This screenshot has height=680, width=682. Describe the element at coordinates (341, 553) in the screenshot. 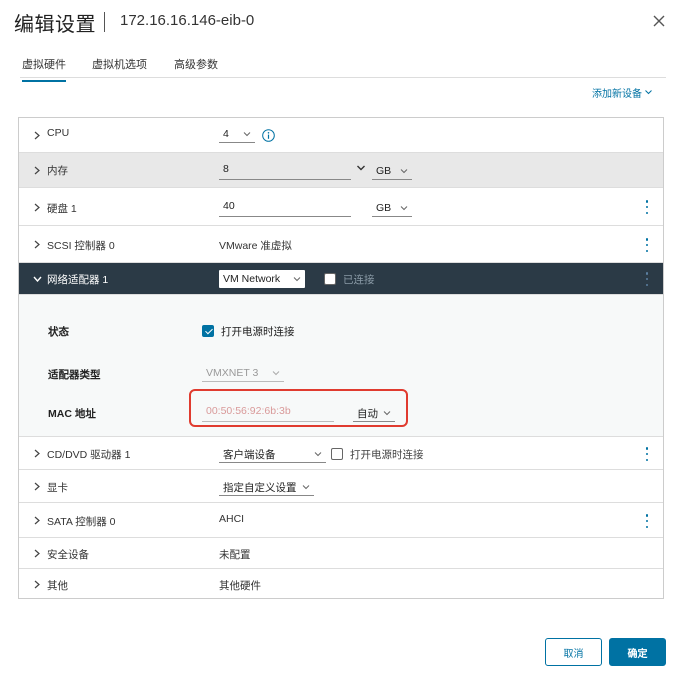

I see `hw-row-security-devices: 安全设备 未配置` at that location.